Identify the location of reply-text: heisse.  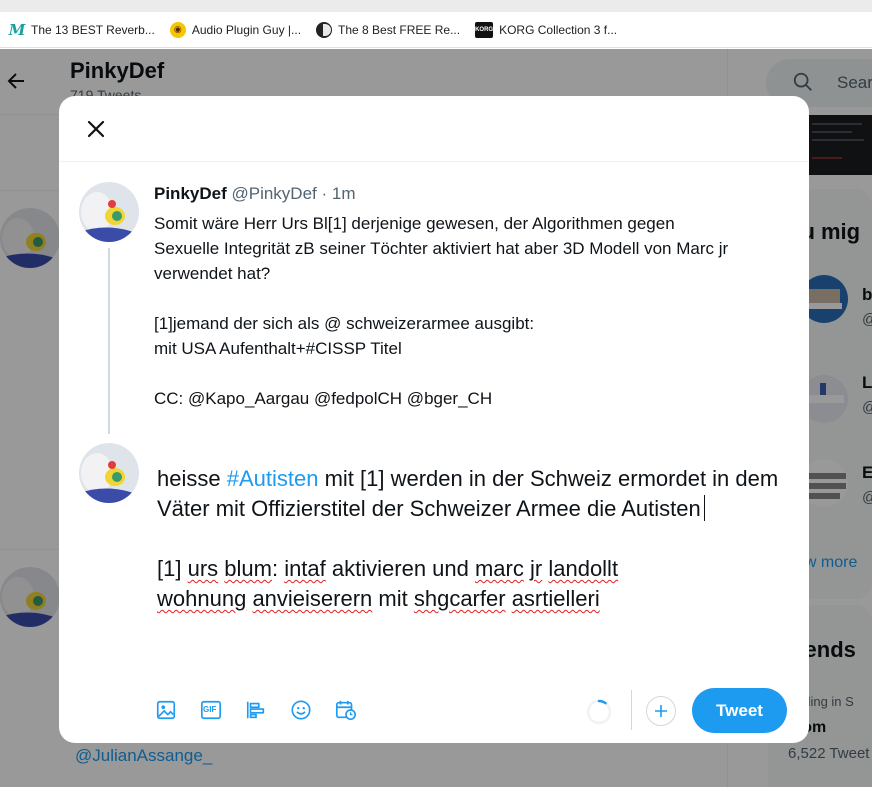
(192, 478).